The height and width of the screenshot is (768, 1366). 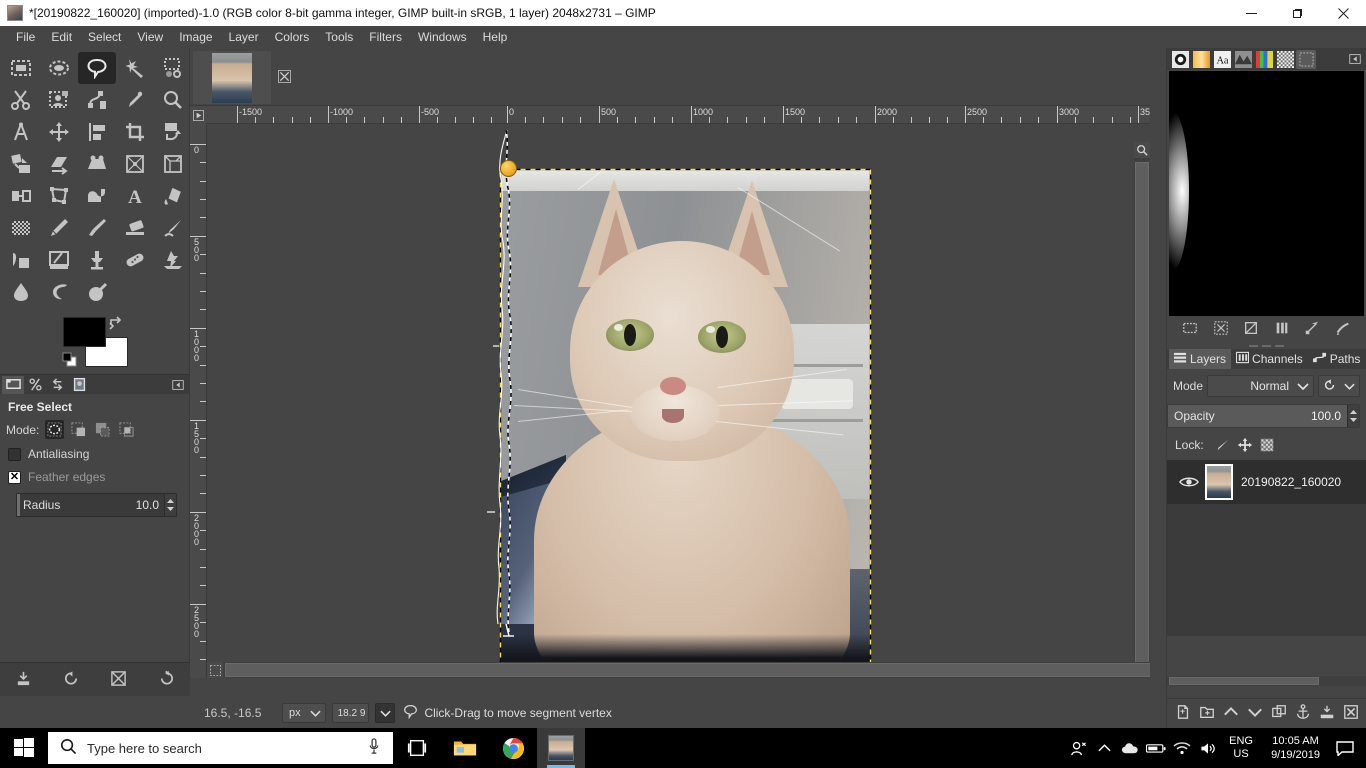 I want to click on feather-edges-checkbox: ✕, so click(x=14, y=477).